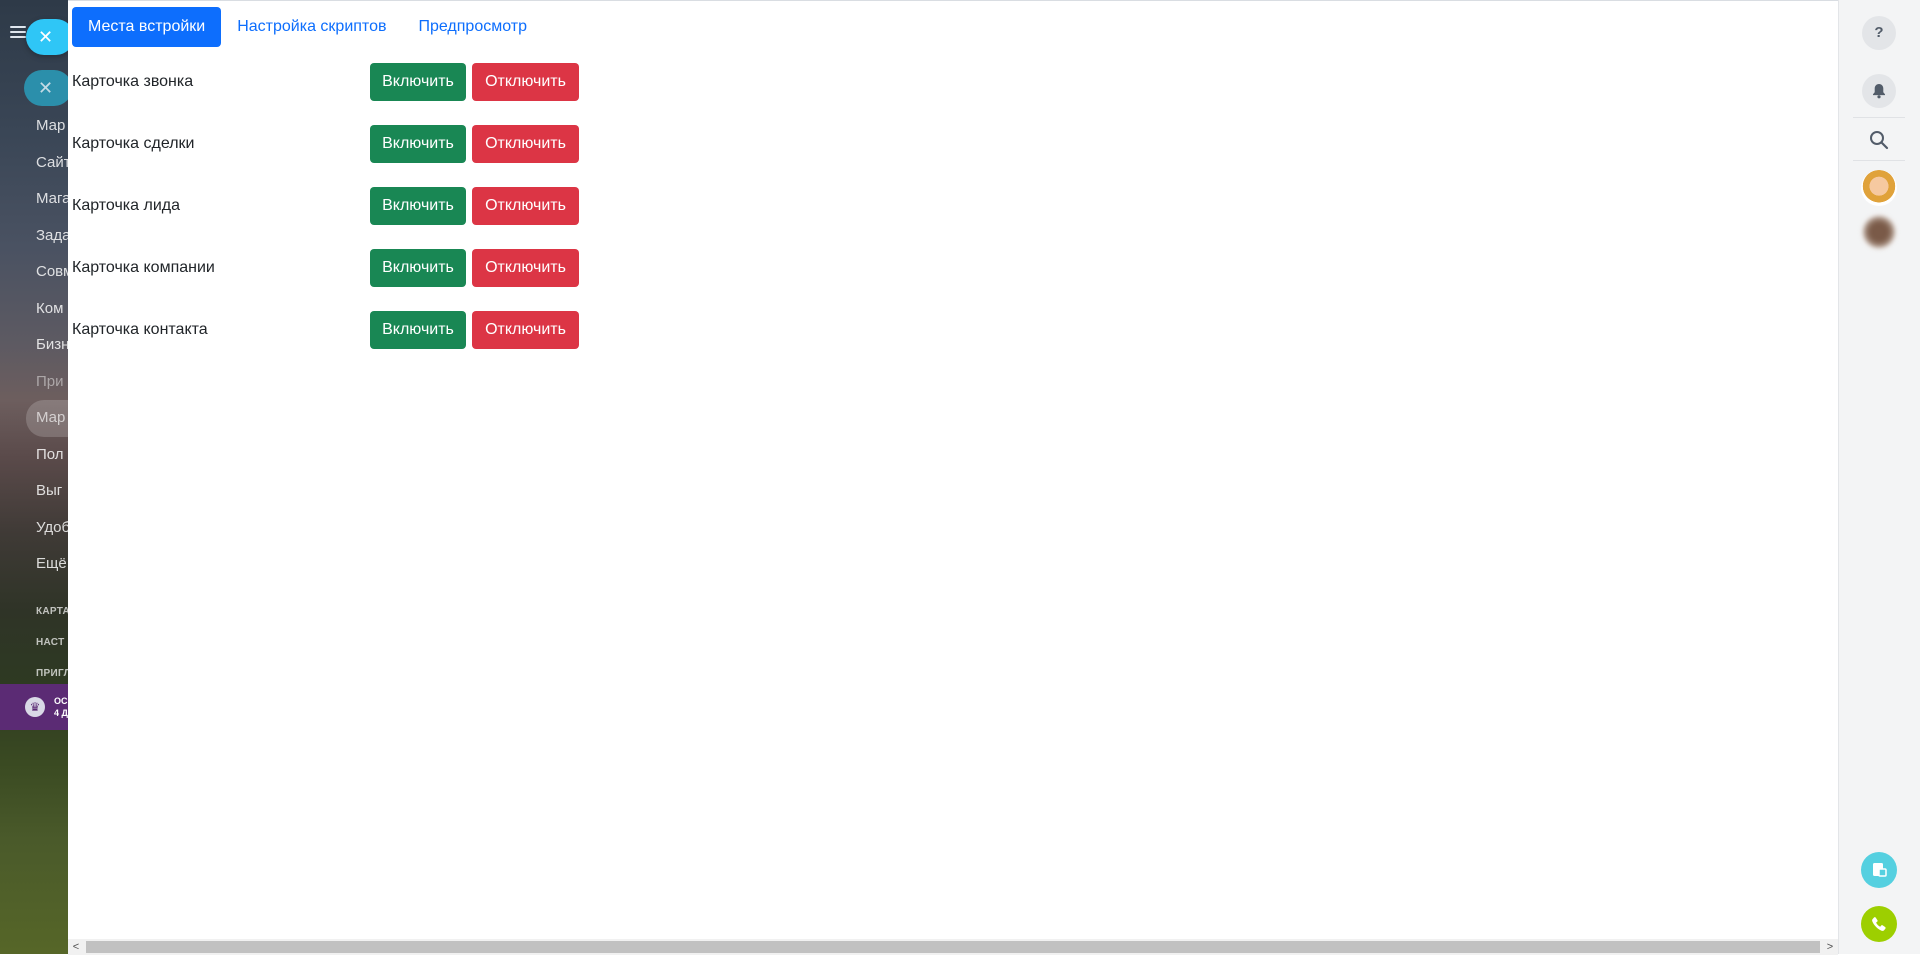  Describe the element at coordinates (143, 267) in the screenshot. I see `placement-label: Карточка компании` at that location.